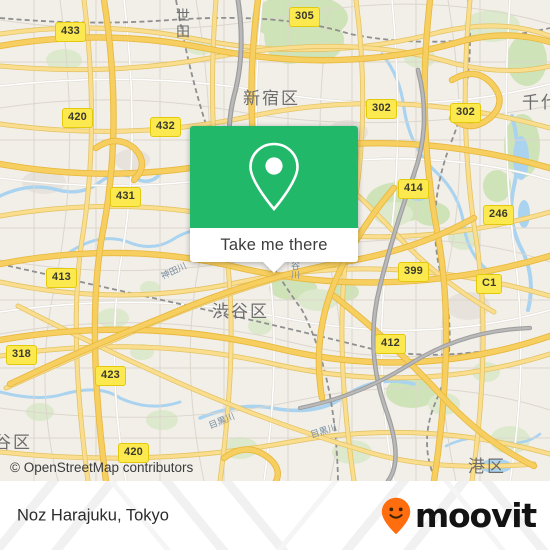  What do you see at coordinates (165, 127) in the screenshot?
I see `road-shield: 432` at bounding box center [165, 127].